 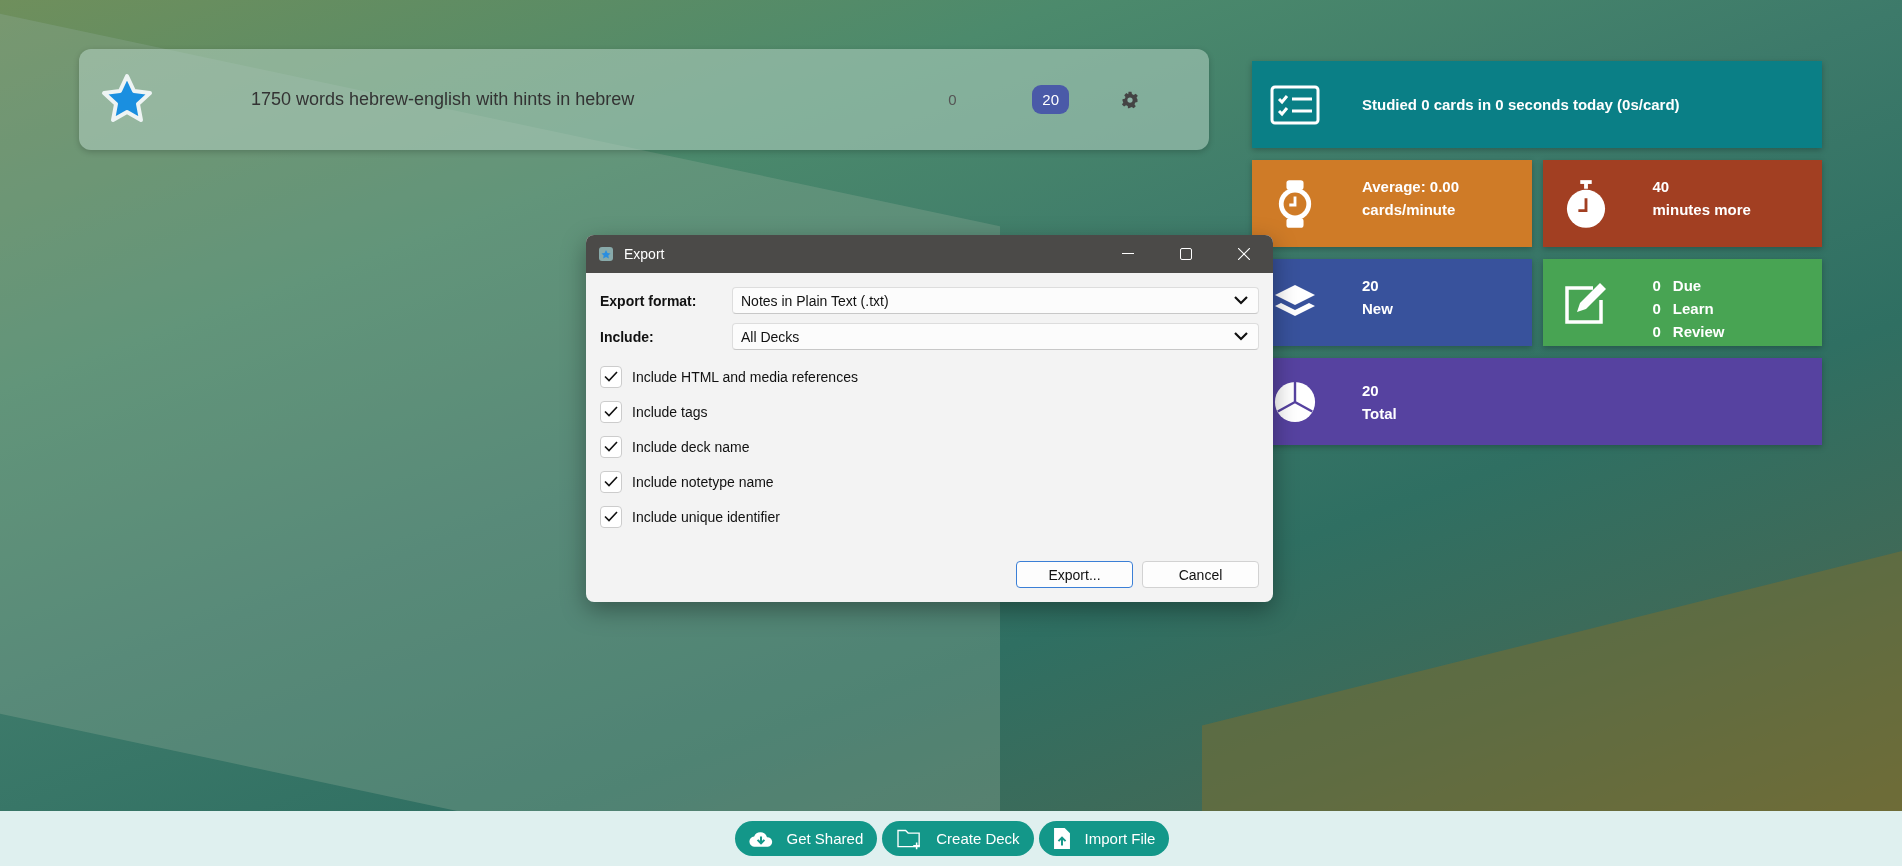 I want to click on checkbox-label: Include deck name, so click(x=691, y=446).